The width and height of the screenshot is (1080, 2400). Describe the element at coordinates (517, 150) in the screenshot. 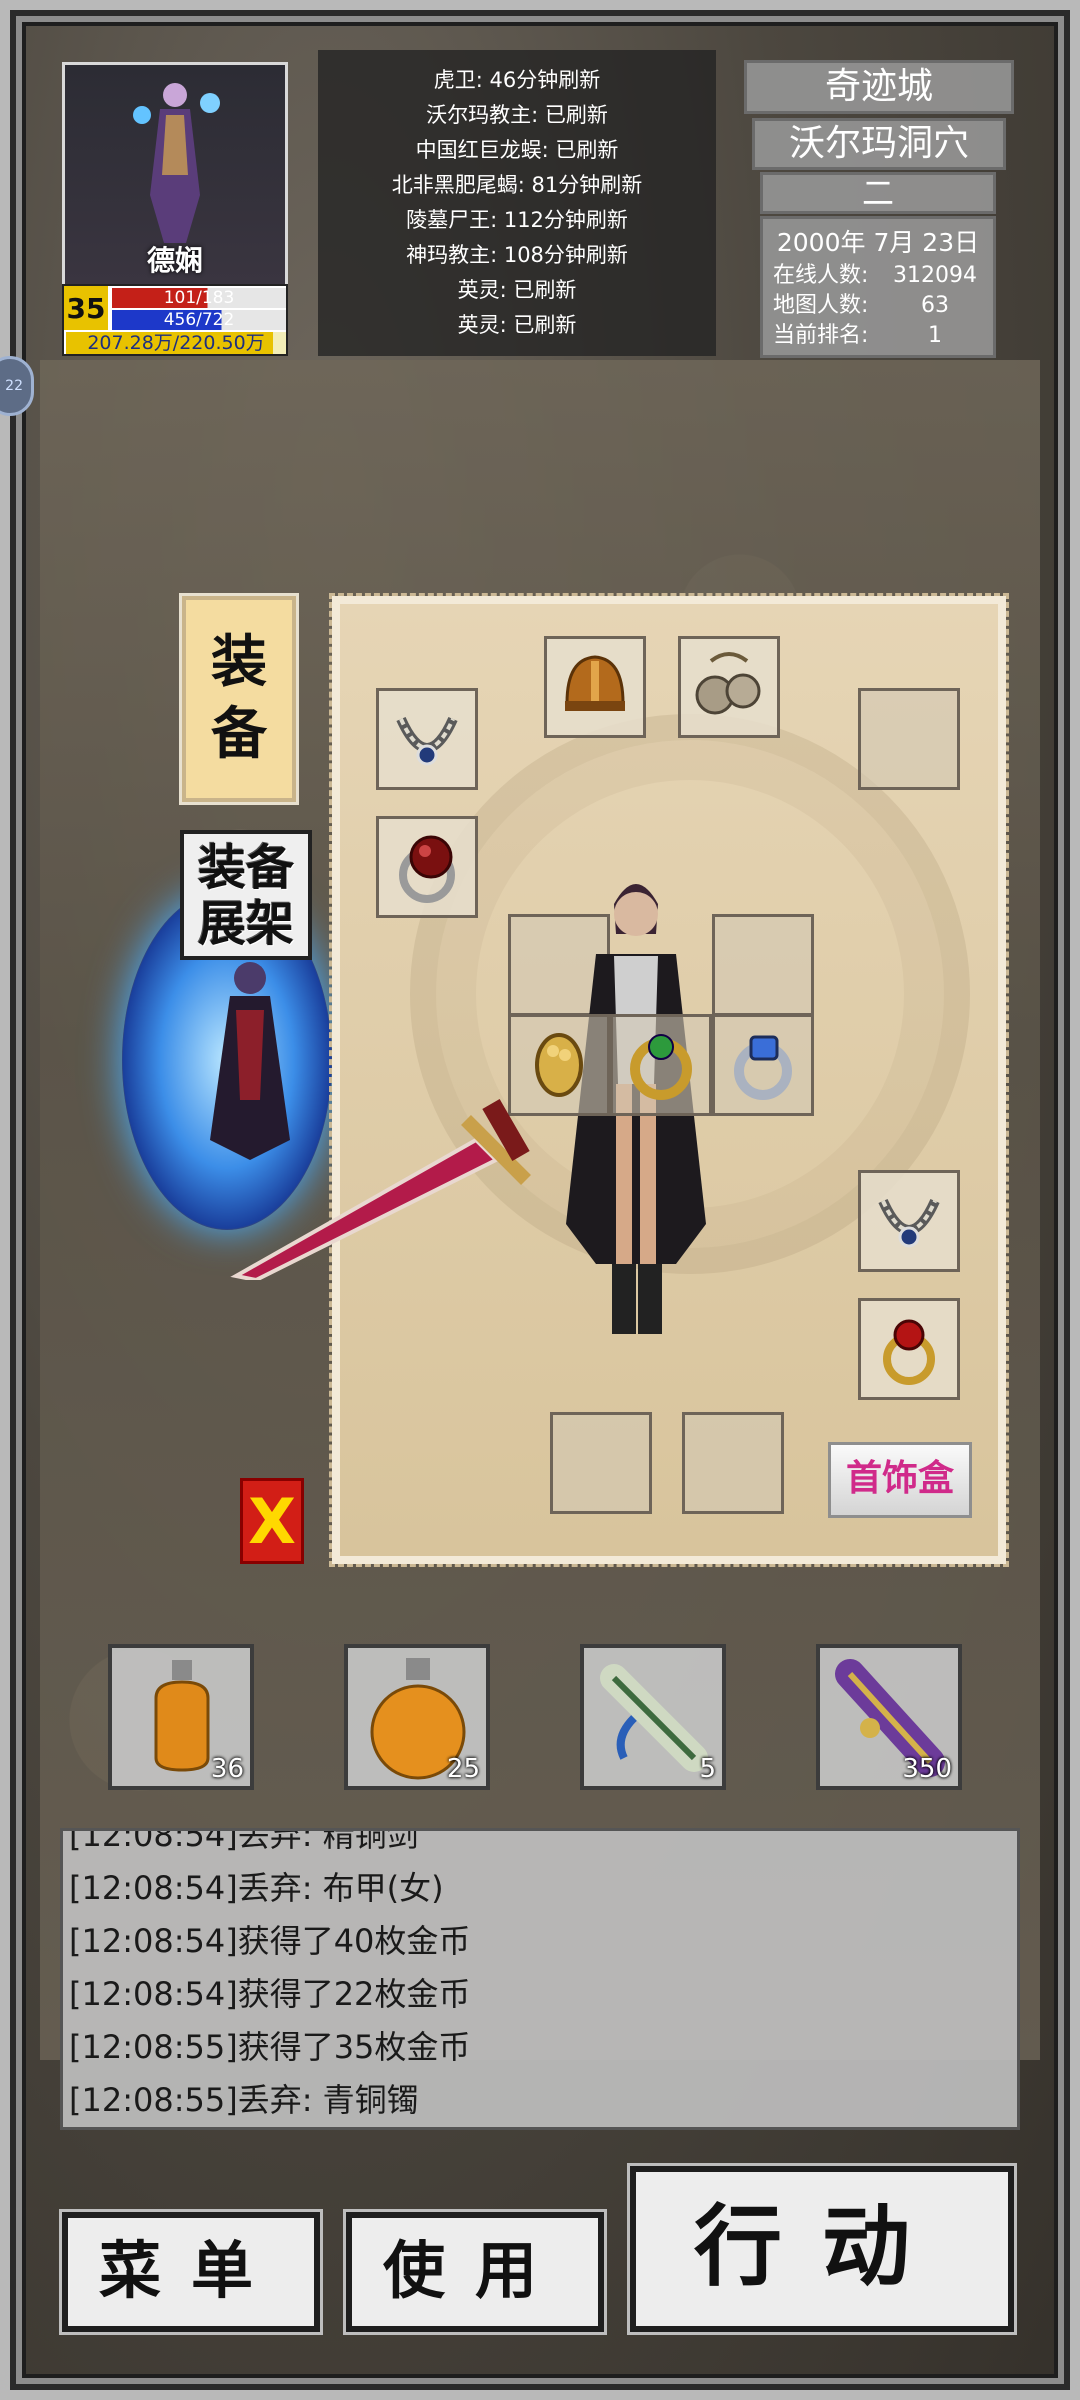

I see `boss-line: 中国红巨龙蜈: 已刷新` at that location.